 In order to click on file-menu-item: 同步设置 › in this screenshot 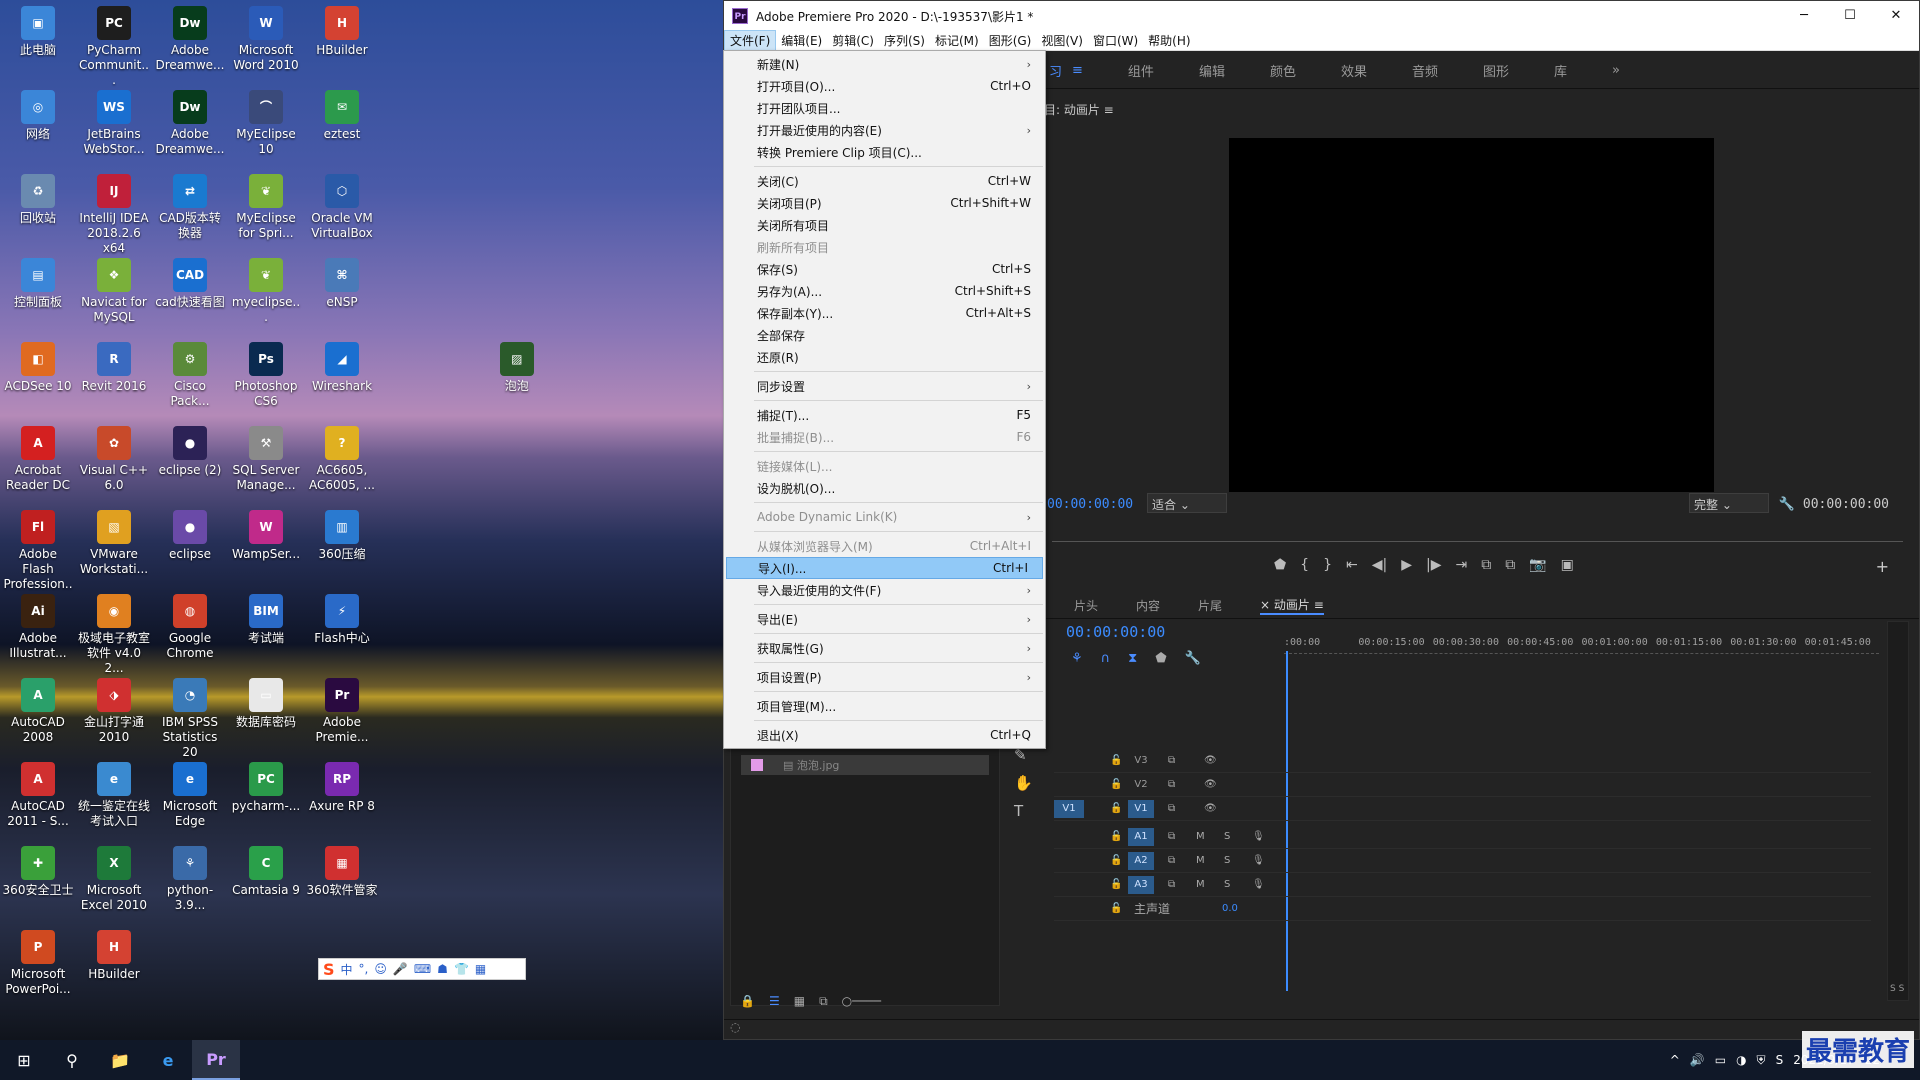, I will do `click(884, 386)`.